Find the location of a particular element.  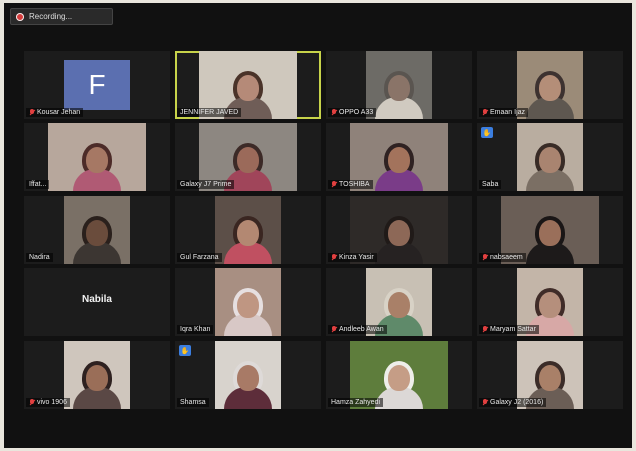

participant-name: Kinza Yasir is located at coordinates (356, 257).